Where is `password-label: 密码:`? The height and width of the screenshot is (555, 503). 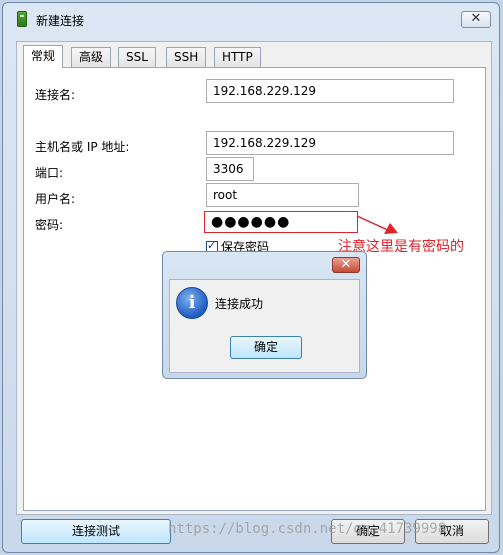
password-label: 密码: is located at coordinates (49, 225).